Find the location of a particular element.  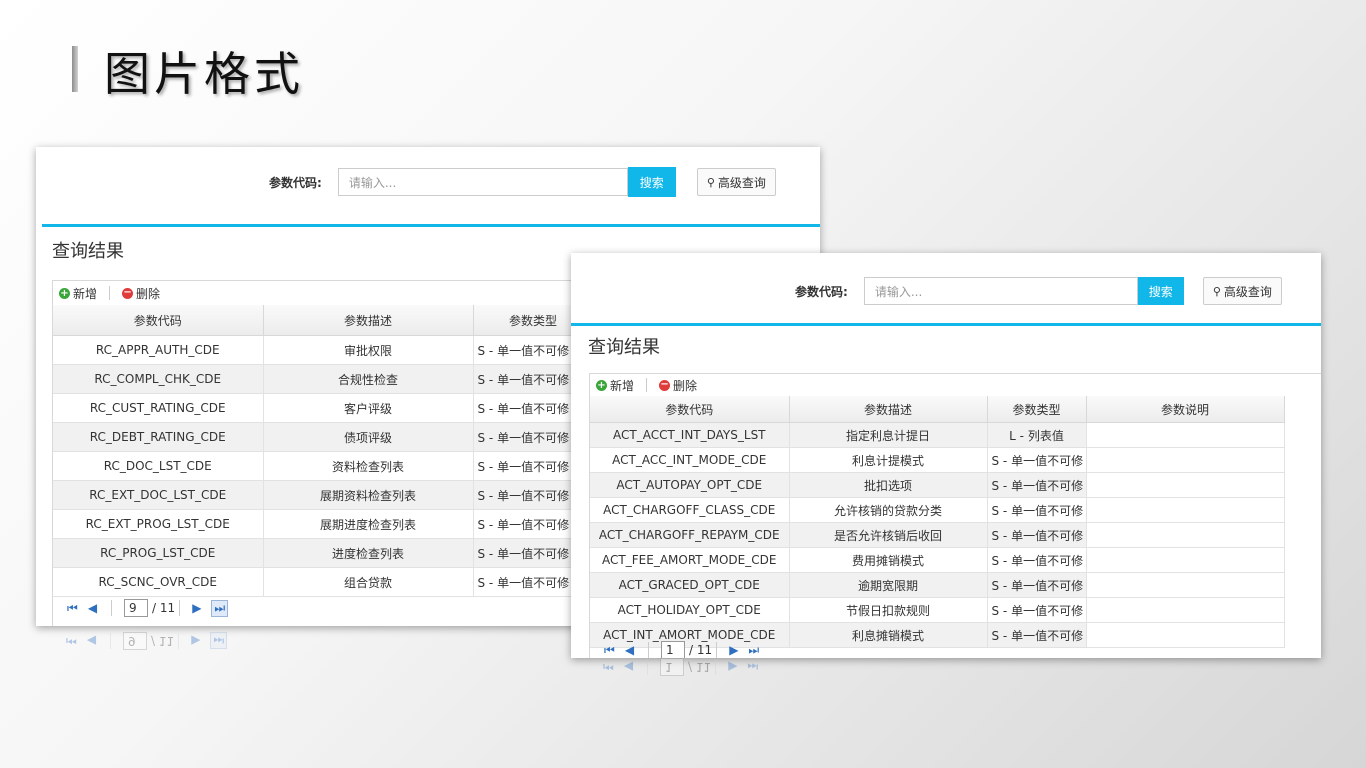

table-row: ACT_ACC_INT_MODE_CDE 利息计提模式 S - 单一值不可修 is located at coordinates (937, 460).